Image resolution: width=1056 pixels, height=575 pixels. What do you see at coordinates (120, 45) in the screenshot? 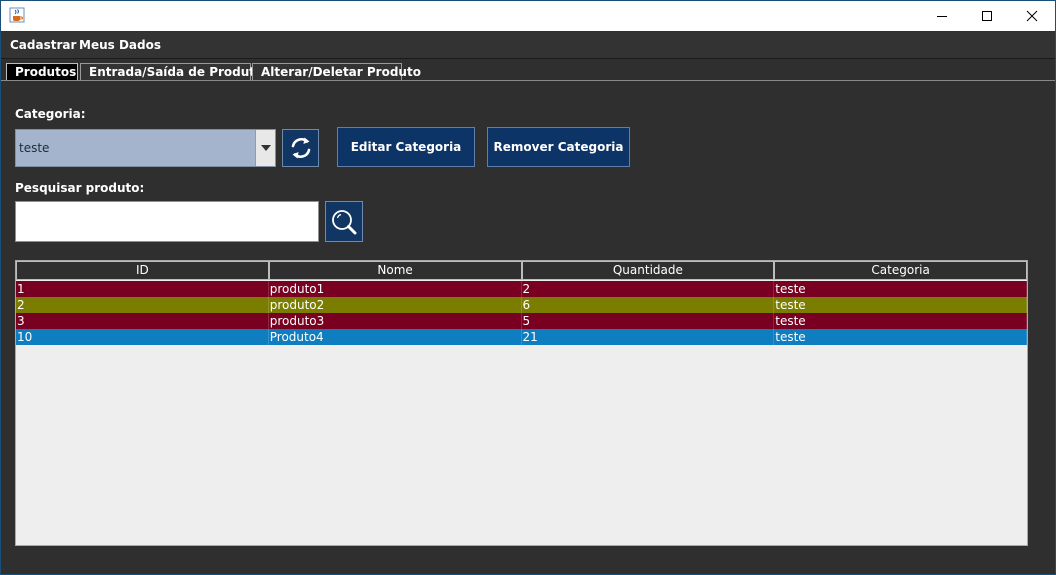
I see `menu-meus-dados: Meus Dados` at bounding box center [120, 45].